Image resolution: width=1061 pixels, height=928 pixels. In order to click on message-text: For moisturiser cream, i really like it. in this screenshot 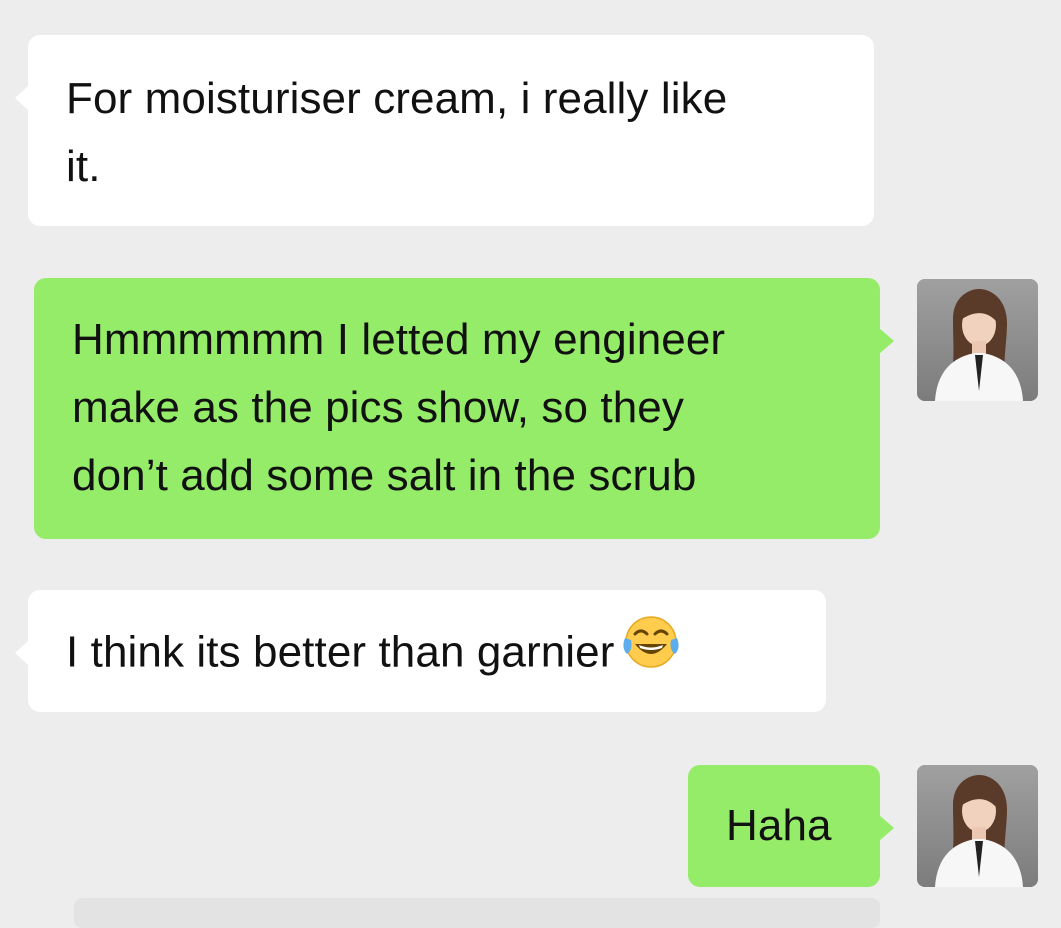, I will do `click(397, 132)`.